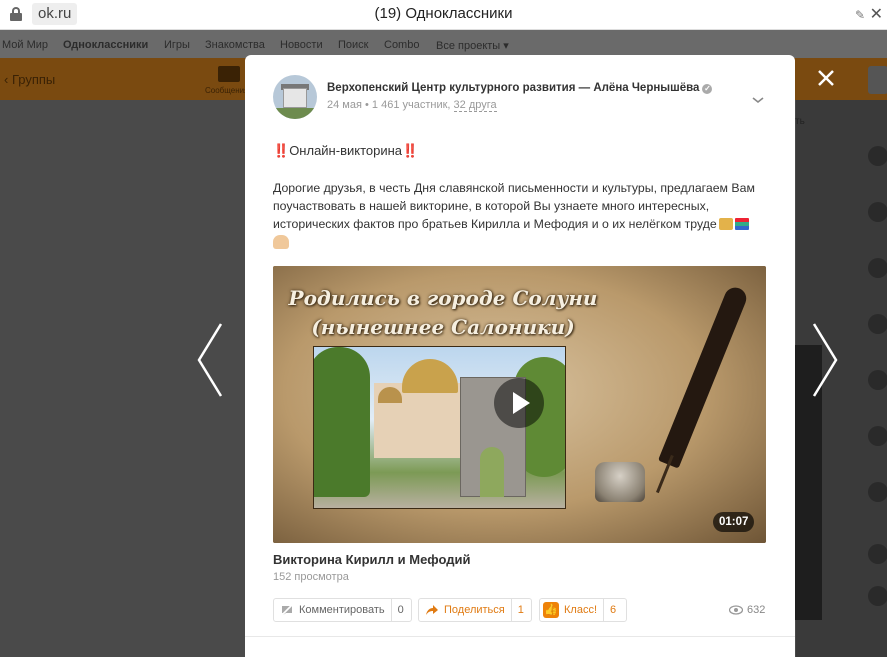  I want to click on scroll-icon, so click(725, 224).